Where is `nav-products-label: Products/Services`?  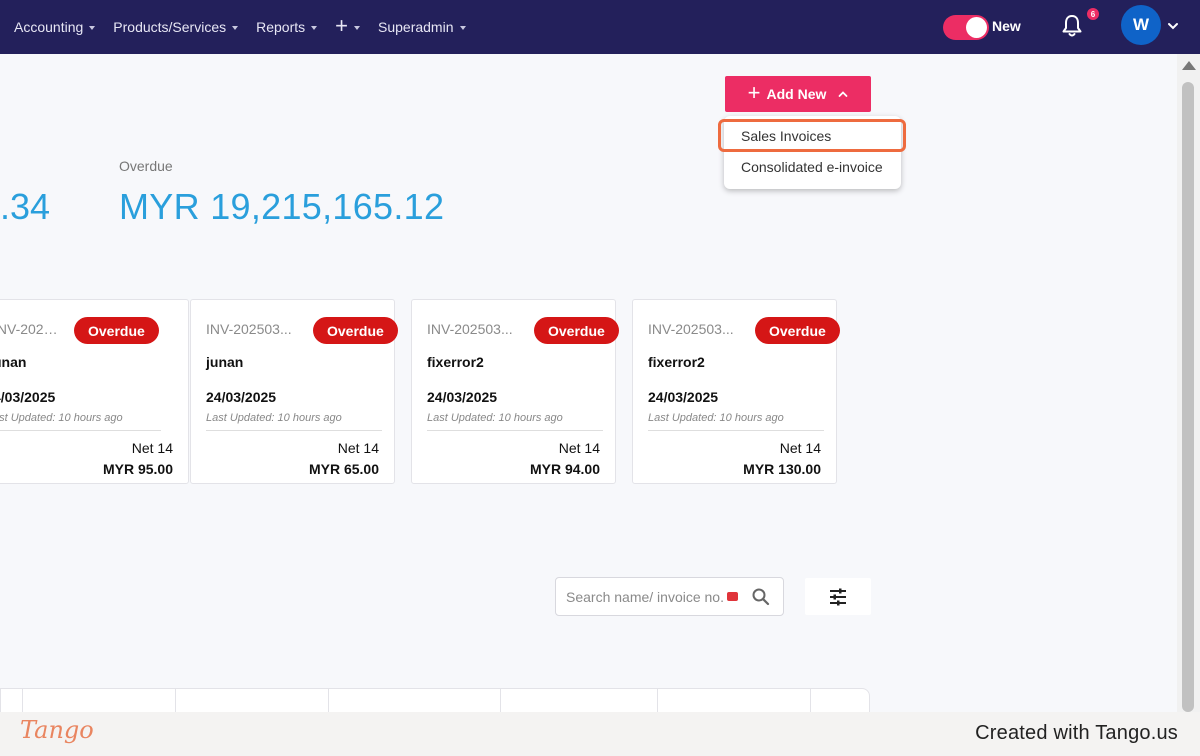 nav-products-label: Products/Services is located at coordinates (170, 27).